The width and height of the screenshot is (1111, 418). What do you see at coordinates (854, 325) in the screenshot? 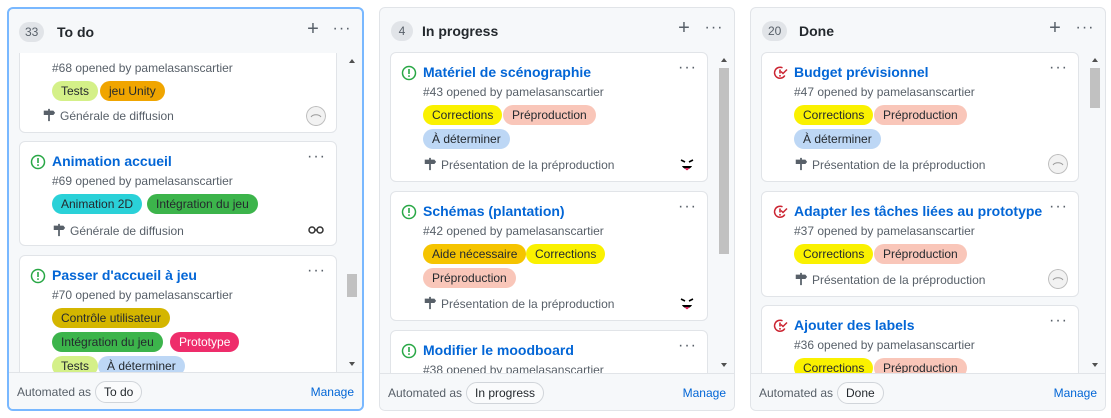
I see `card-title: Ajouter des labels` at bounding box center [854, 325].